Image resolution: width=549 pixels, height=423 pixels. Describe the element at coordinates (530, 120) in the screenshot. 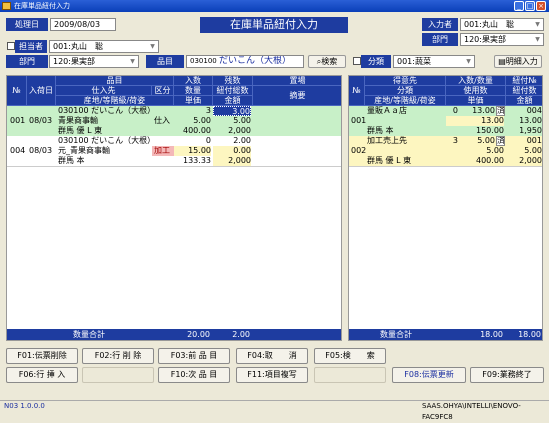

I see `row-tie-count: 13.00` at that location.